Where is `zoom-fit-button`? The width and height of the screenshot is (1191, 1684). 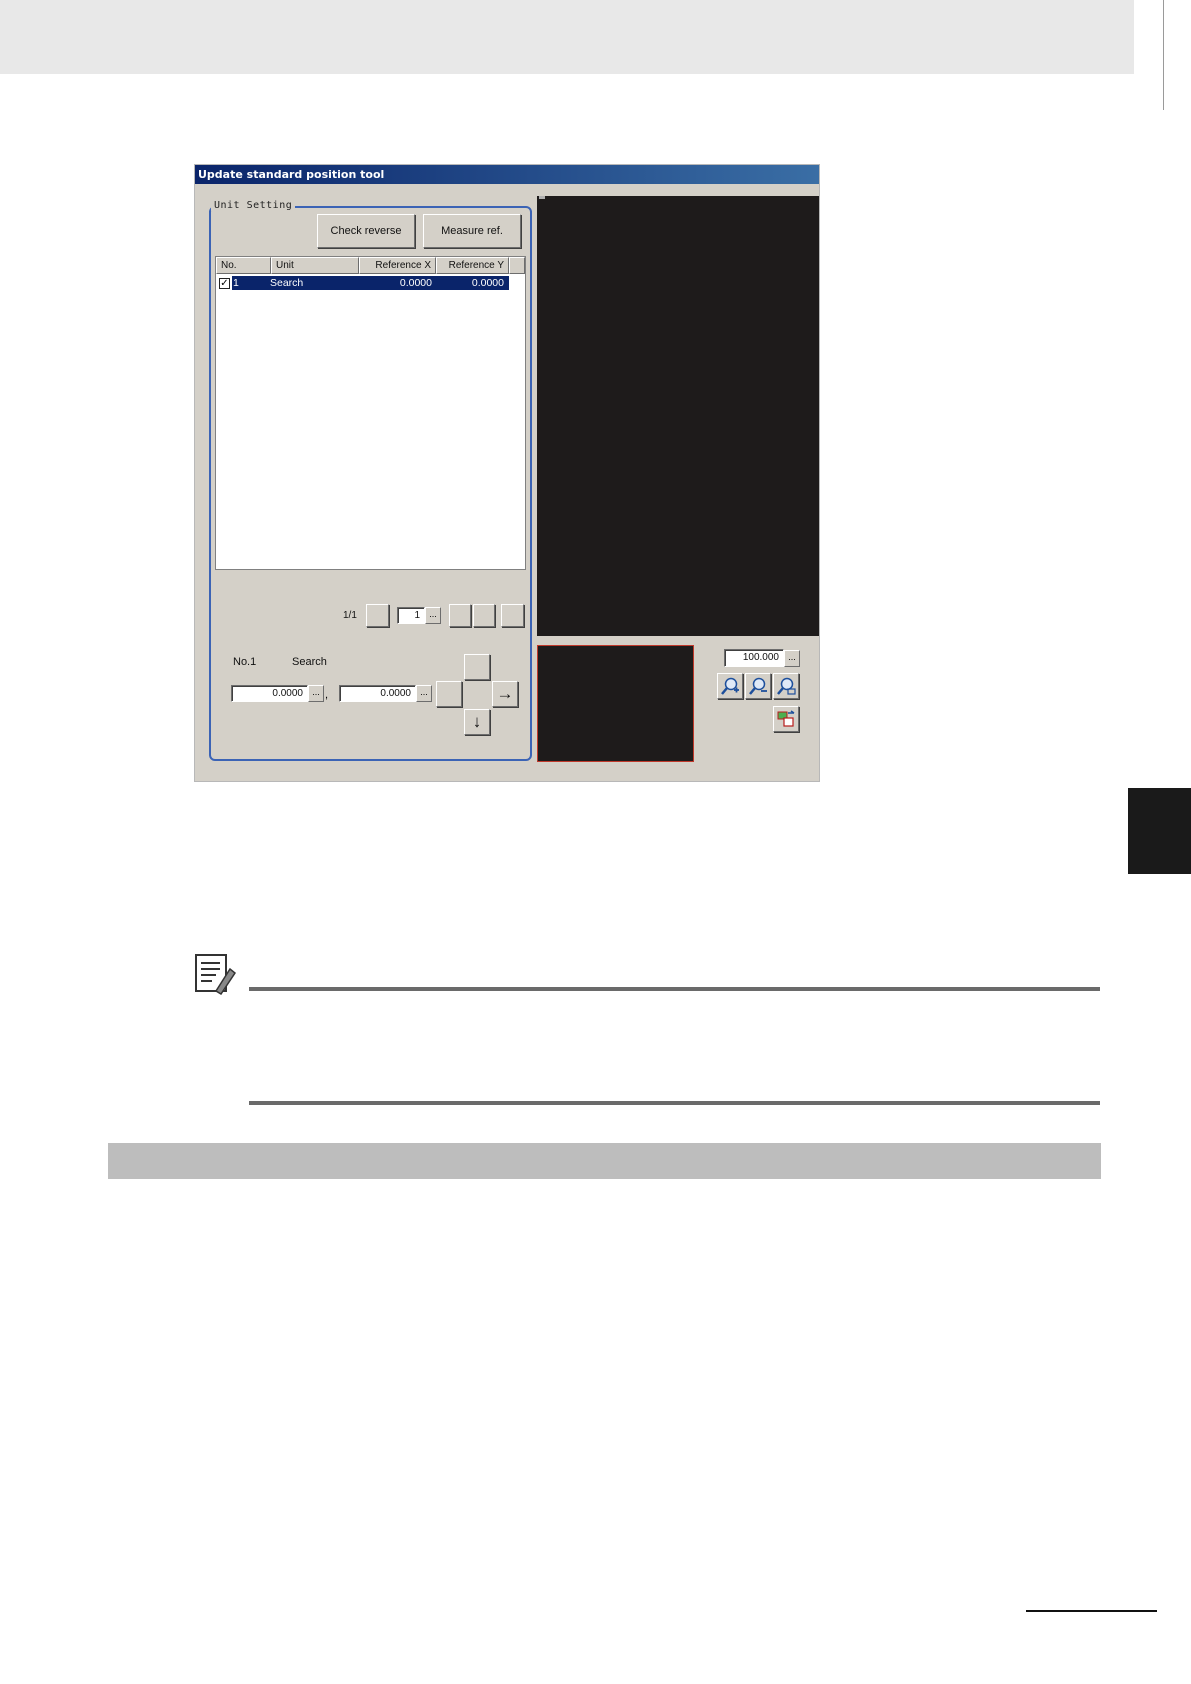 zoom-fit-button is located at coordinates (786, 686).